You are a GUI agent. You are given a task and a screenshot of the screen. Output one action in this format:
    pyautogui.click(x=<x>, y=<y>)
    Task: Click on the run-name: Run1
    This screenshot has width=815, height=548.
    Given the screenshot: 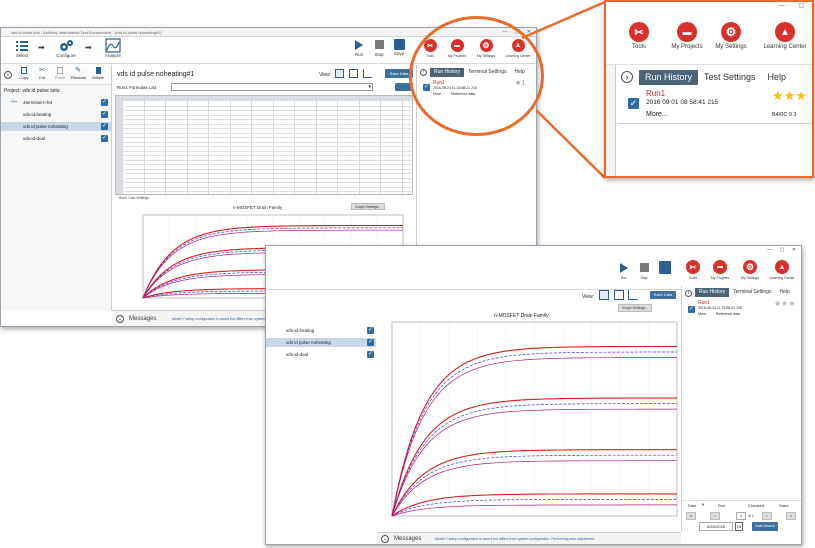 What is the action you would take?
    pyautogui.click(x=656, y=93)
    